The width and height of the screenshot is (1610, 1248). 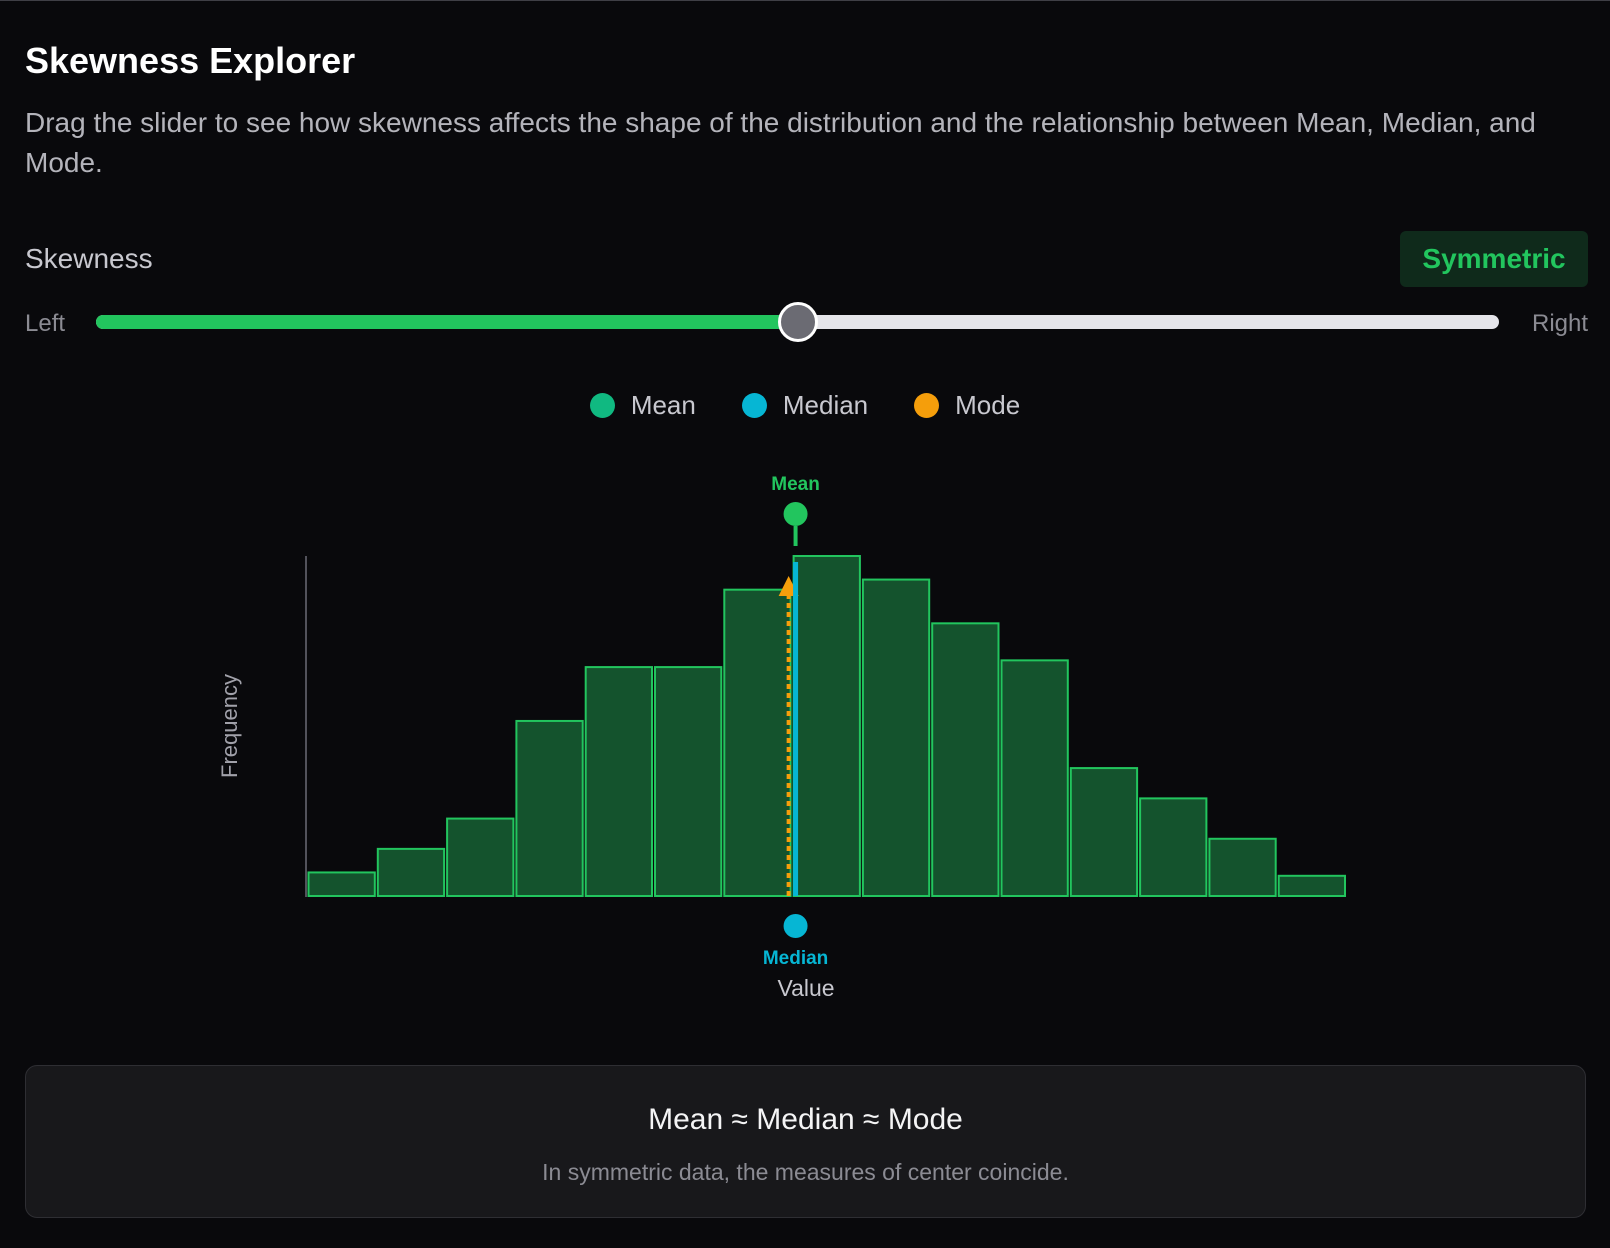 What do you see at coordinates (190, 60) in the screenshot?
I see `page-title: Skewness Explorer` at bounding box center [190, 60].